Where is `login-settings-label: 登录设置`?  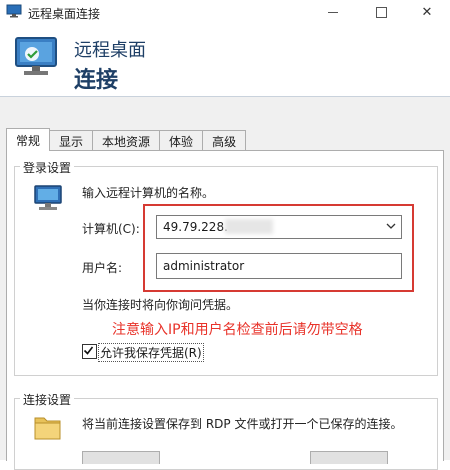 login-settings-label: 登录设置 is located at coordinates (47, 167).